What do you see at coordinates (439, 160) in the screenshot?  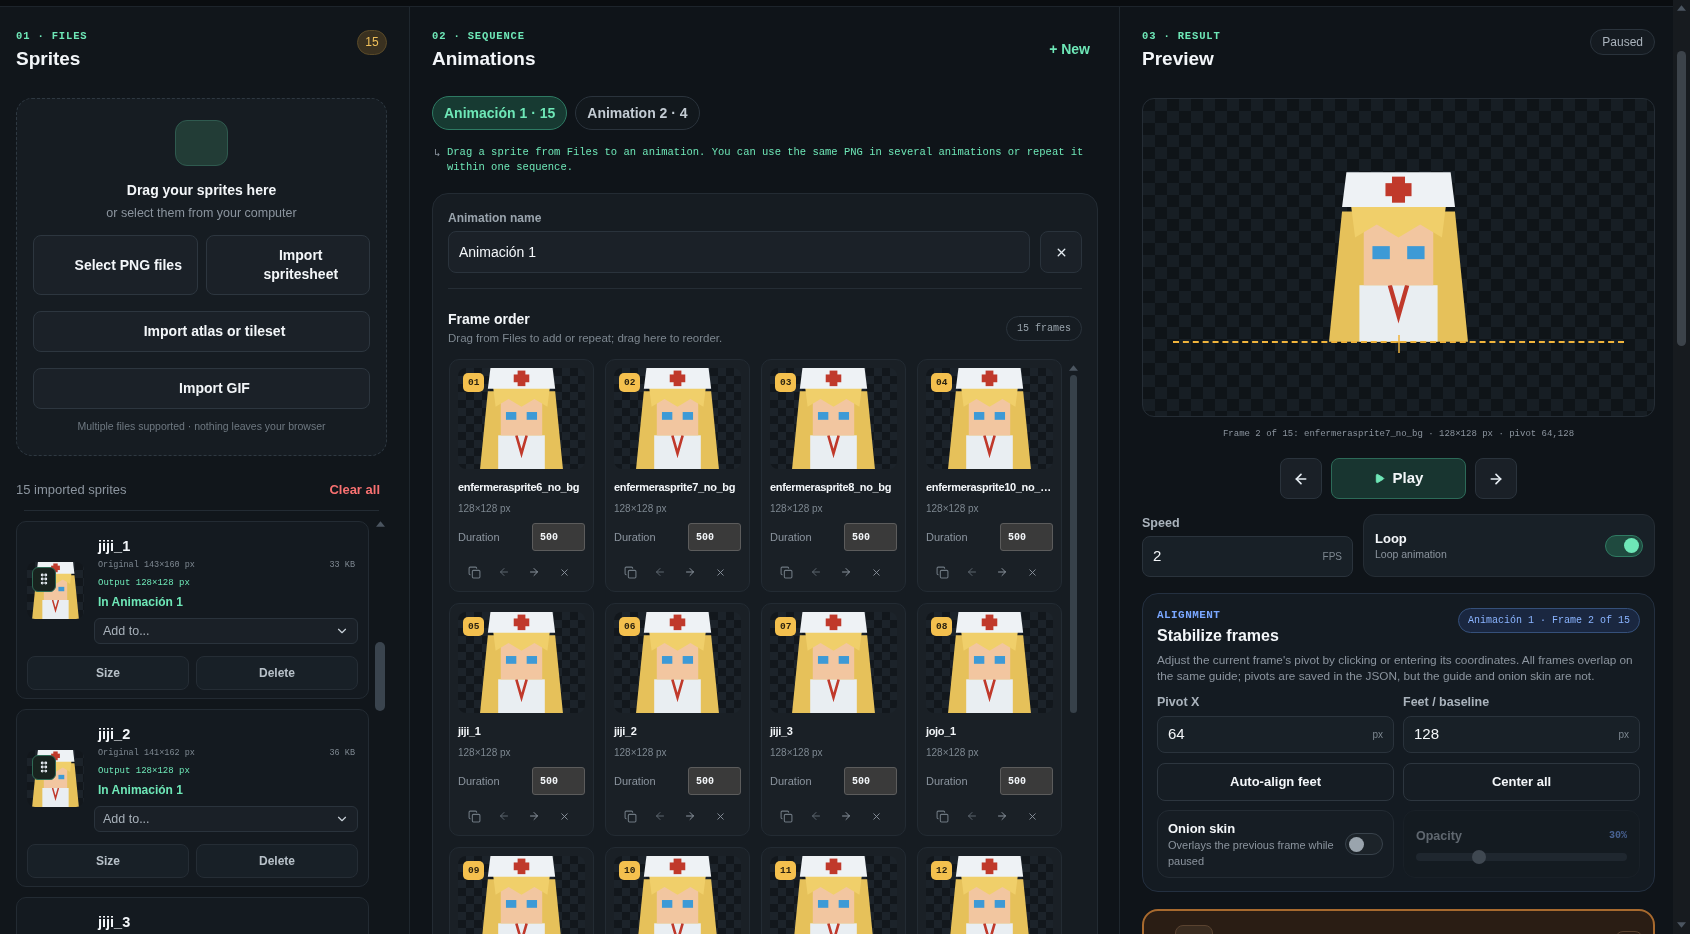 I see `hint-arrow-icon: ↳` at bounding box center [439, 160].